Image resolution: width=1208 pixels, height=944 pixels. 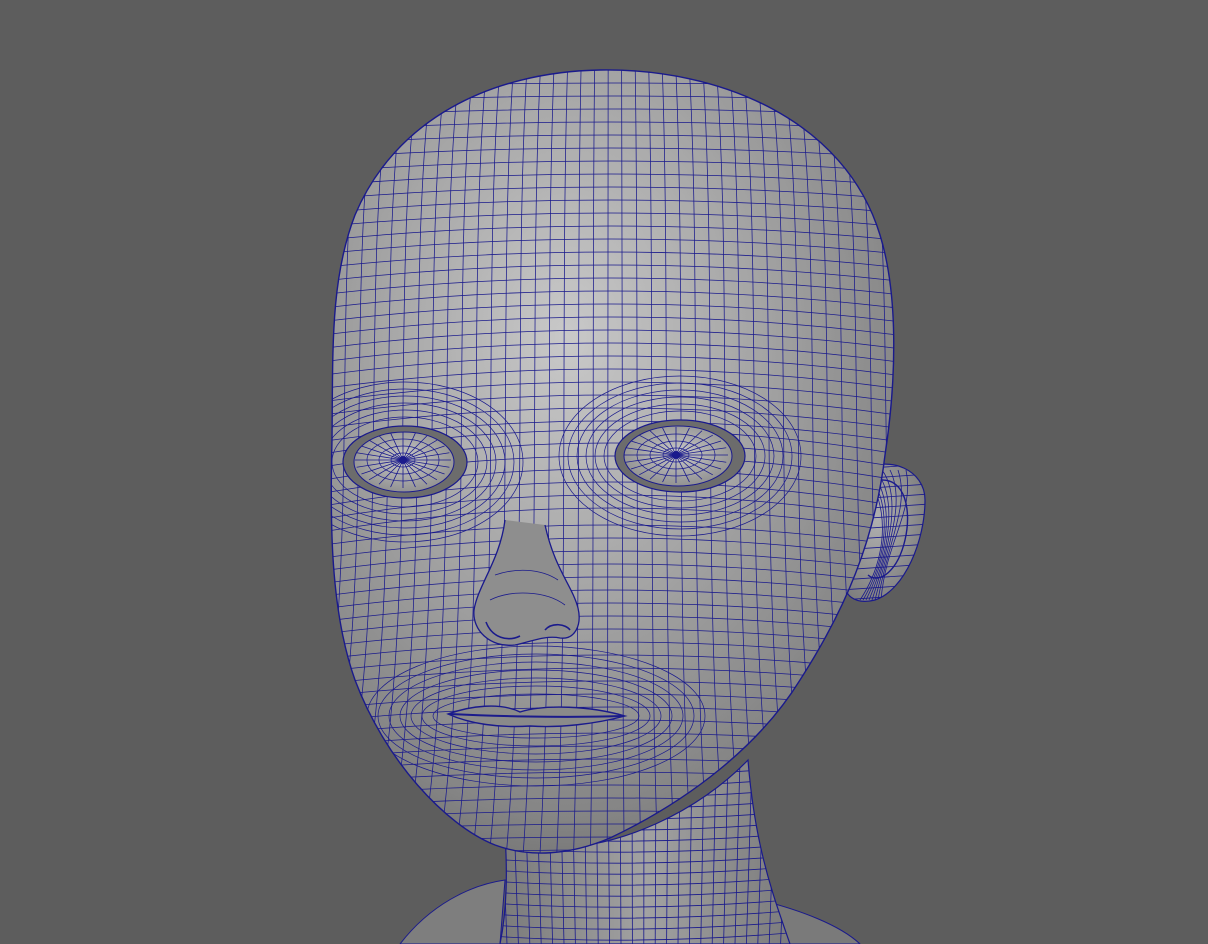 I want to click on right-eye, so click(x=680, y=456).